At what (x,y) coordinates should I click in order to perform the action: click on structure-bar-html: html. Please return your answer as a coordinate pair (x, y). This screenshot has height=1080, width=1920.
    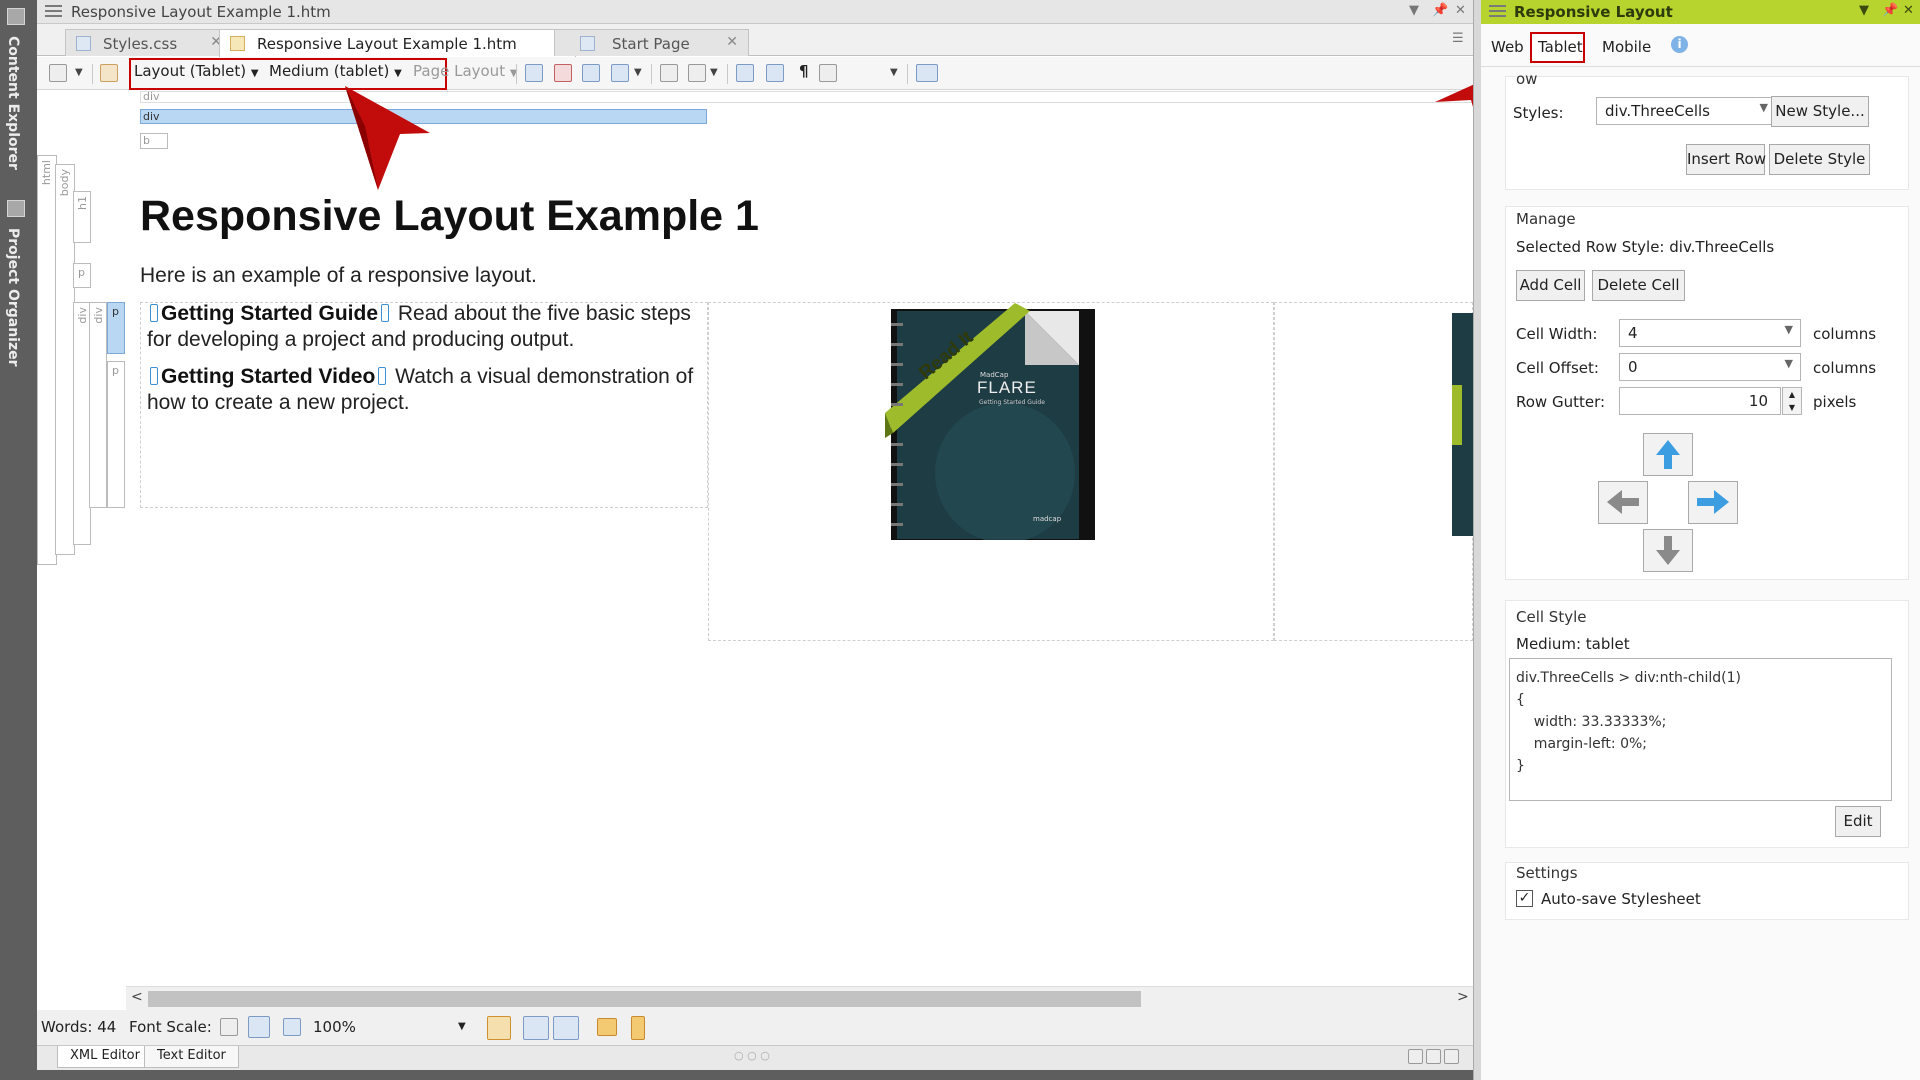
    Looking at the image, I should click on (47, 360).